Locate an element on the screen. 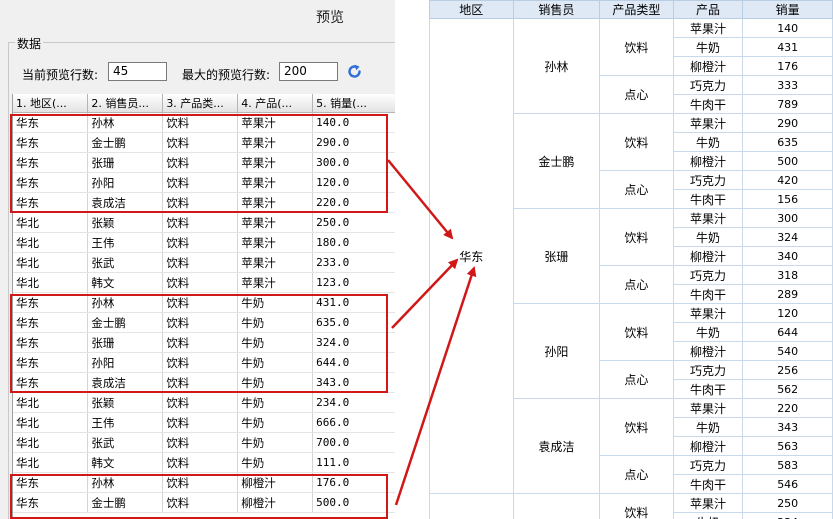  quantity-cell: 290 is located at coordinates (787, 123).